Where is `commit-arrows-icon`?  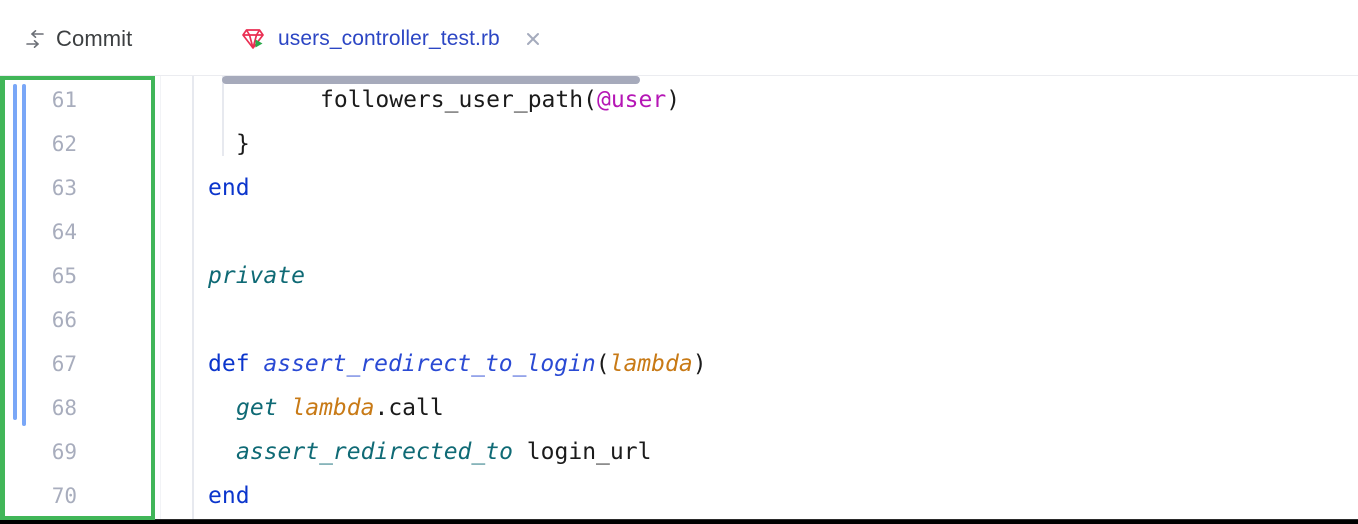 commit-arrows-icon is located at coordinates (35, 39).